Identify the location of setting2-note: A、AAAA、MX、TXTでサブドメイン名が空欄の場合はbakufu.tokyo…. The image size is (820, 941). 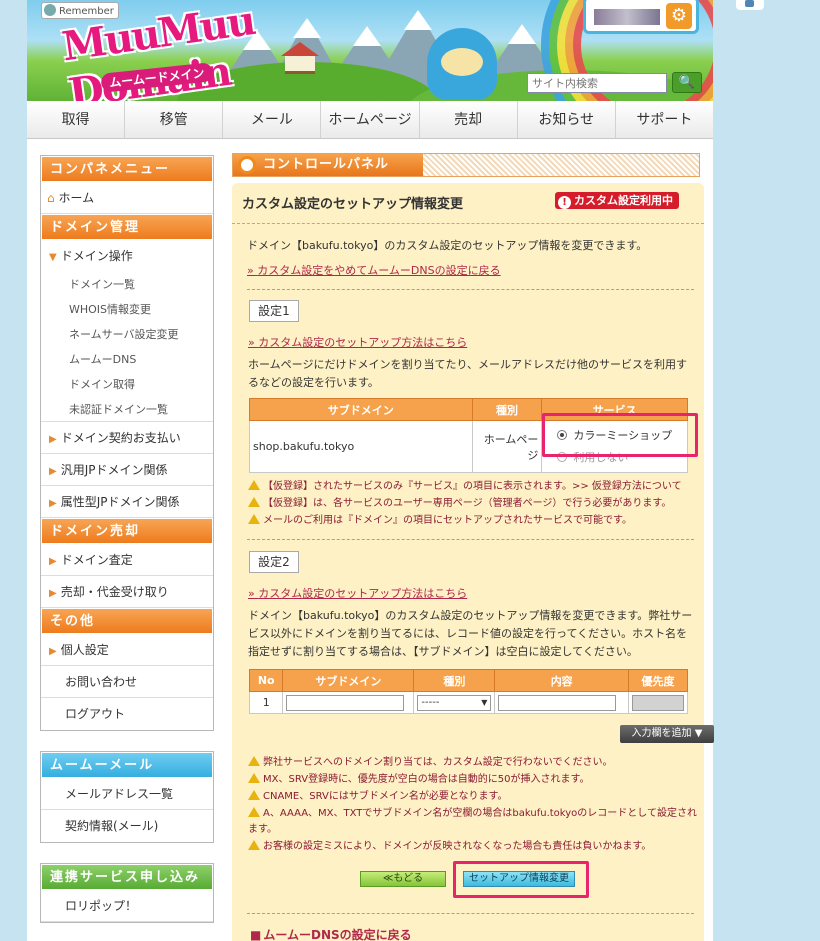
(473, 822).